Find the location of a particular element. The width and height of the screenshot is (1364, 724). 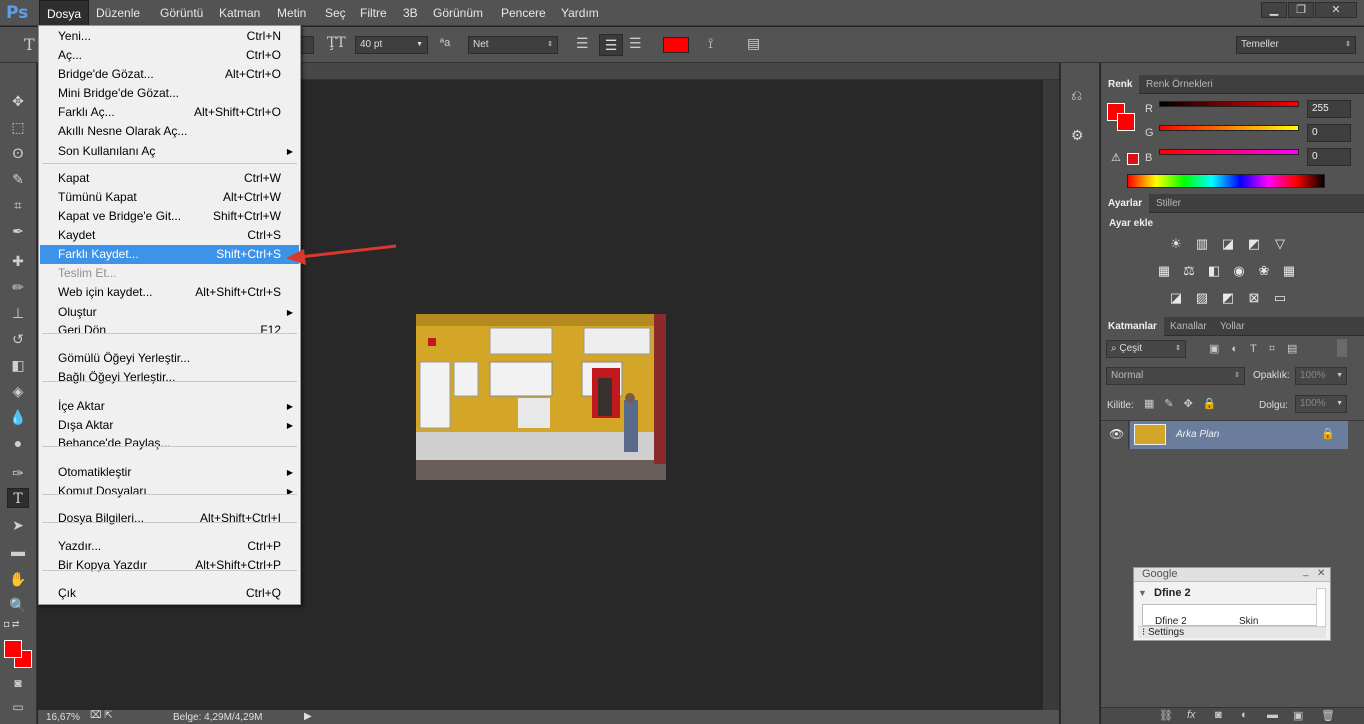

tab-renk: Renk is located at coordinates (1120, 84).